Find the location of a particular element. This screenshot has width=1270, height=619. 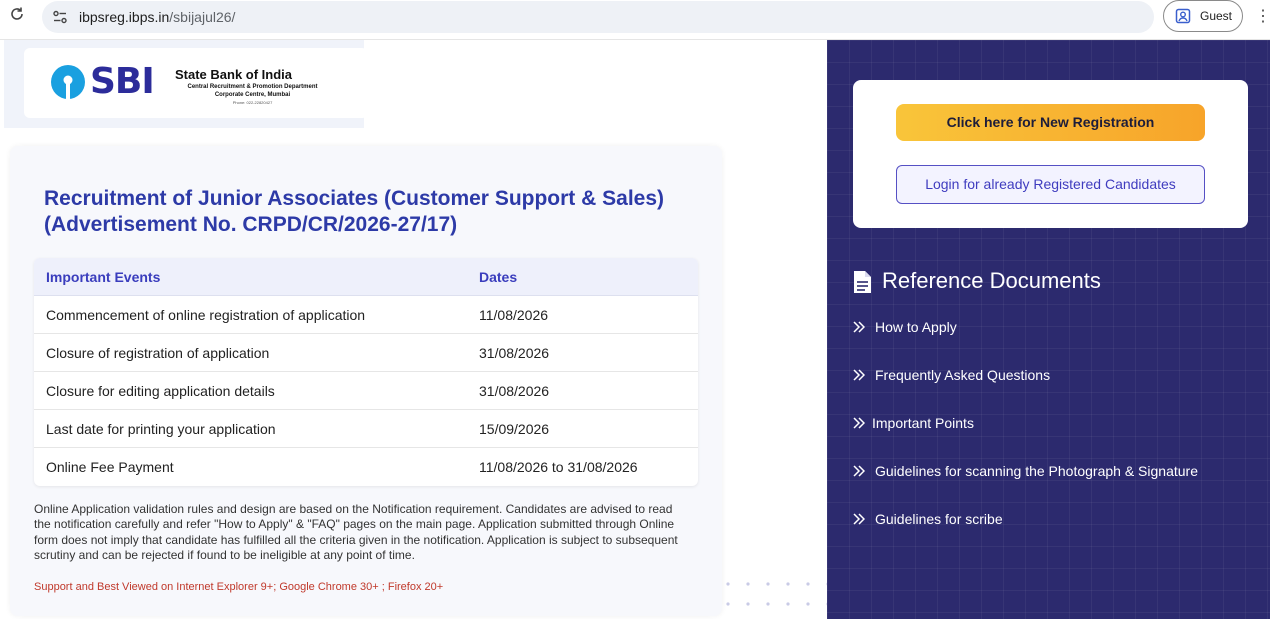

address-bar: ibpsreg.ibps.in/sbijajul26/ is located at coordinates (598, 17).